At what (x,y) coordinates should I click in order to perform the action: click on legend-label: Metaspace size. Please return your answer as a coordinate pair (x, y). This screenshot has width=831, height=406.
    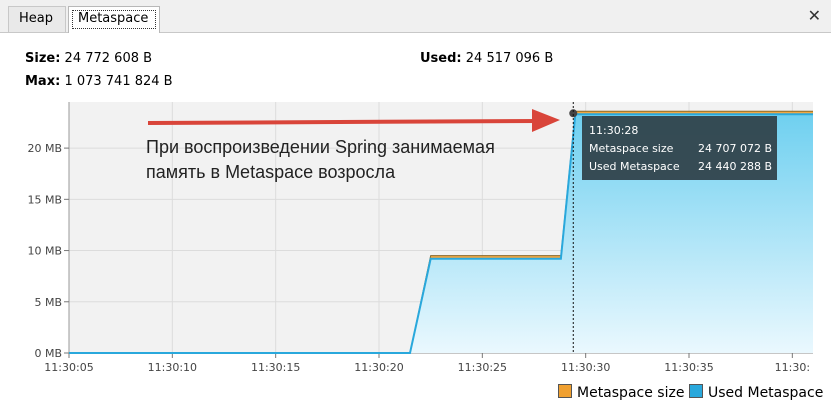
    Looking at the image, I should click on (631, 393).